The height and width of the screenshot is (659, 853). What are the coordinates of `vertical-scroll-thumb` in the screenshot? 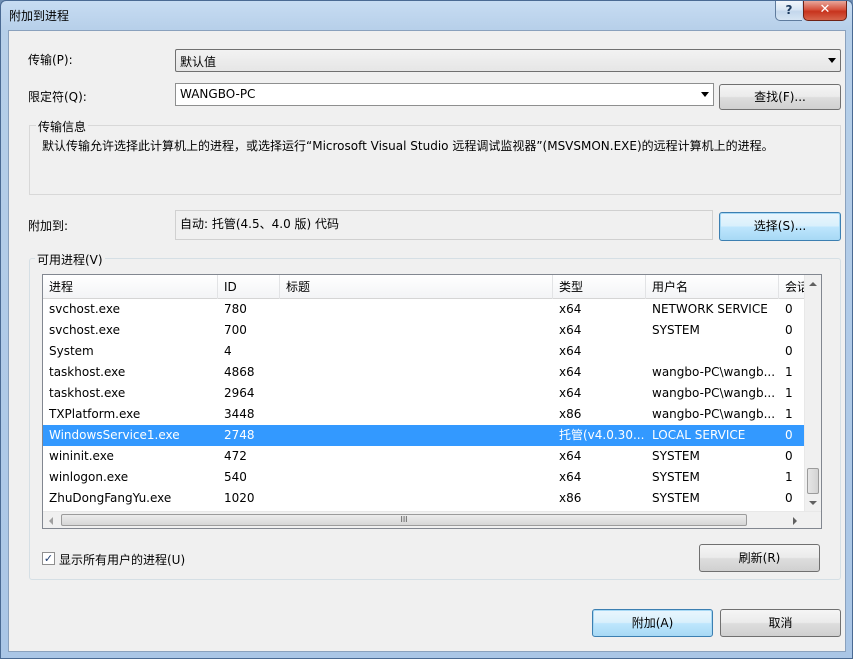 It's located at (813, 481).